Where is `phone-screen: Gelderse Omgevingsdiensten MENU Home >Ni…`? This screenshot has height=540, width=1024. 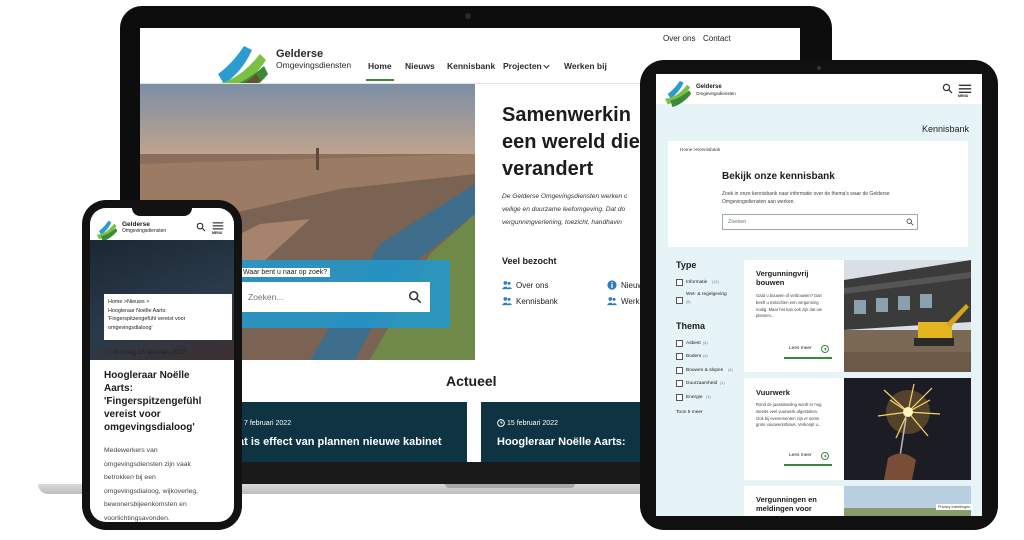 phone-screen: Gelderse Omgevingsdiensten MENU Home >Ni… is located at coordinates (162, 365).